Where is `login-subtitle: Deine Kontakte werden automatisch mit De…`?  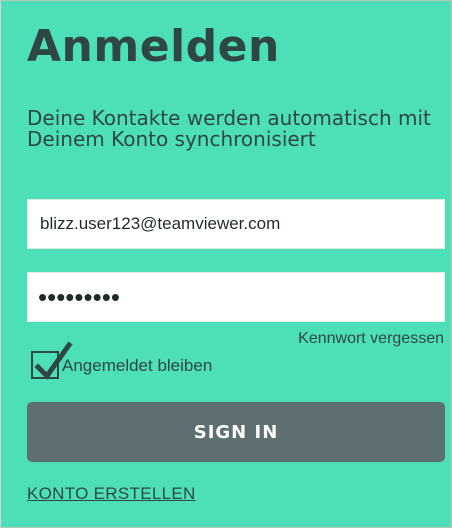 login-subtitle: Deine Kontakte werden automatisch mit De… is located at coordinates (229, 128).